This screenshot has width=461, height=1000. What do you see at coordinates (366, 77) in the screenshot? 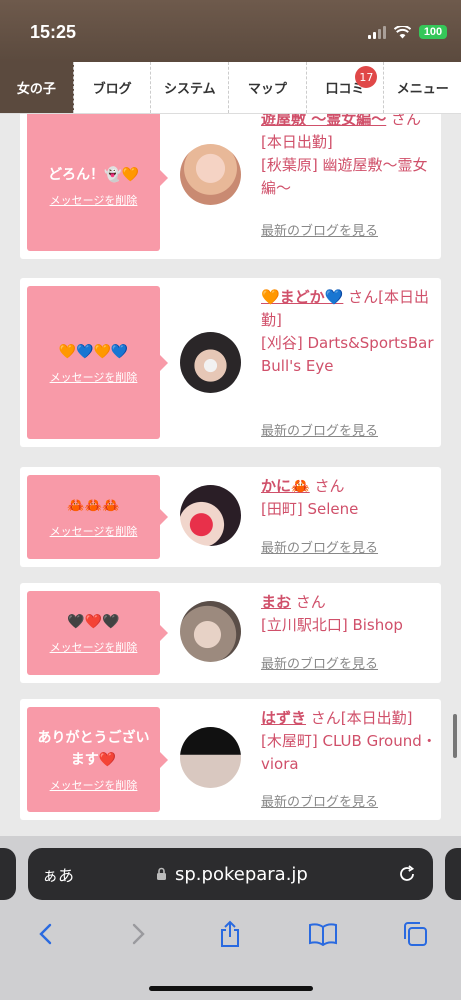
I see `reviews-count-badge: 17` at bounding box center [366, 77].